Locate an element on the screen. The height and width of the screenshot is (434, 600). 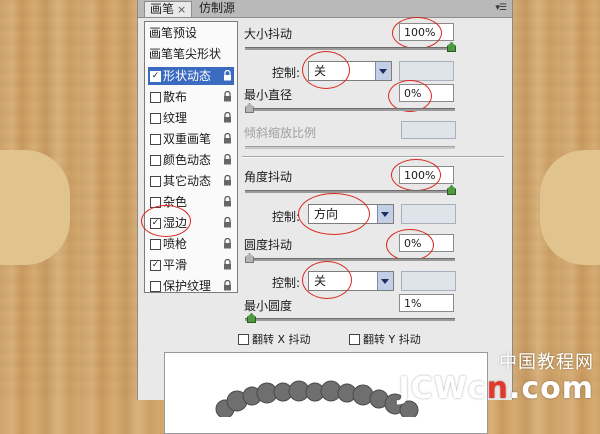
angle-control-value: 方向 is located at coordinates (326, 214).